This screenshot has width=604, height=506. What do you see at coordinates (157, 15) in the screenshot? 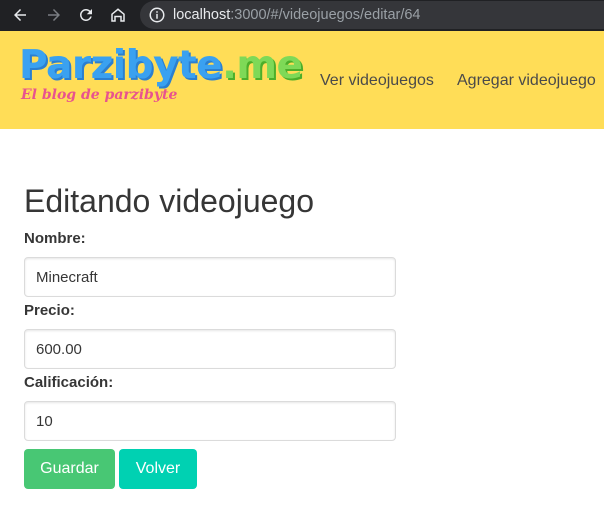
I see `info-icon` at bounding box center [157, 15].